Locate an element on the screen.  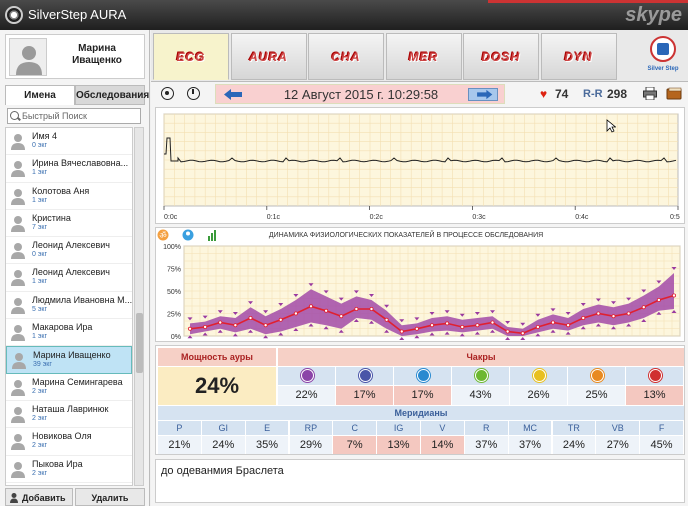
patient-name: Макарова Ира is located at coordinates (62, 327).